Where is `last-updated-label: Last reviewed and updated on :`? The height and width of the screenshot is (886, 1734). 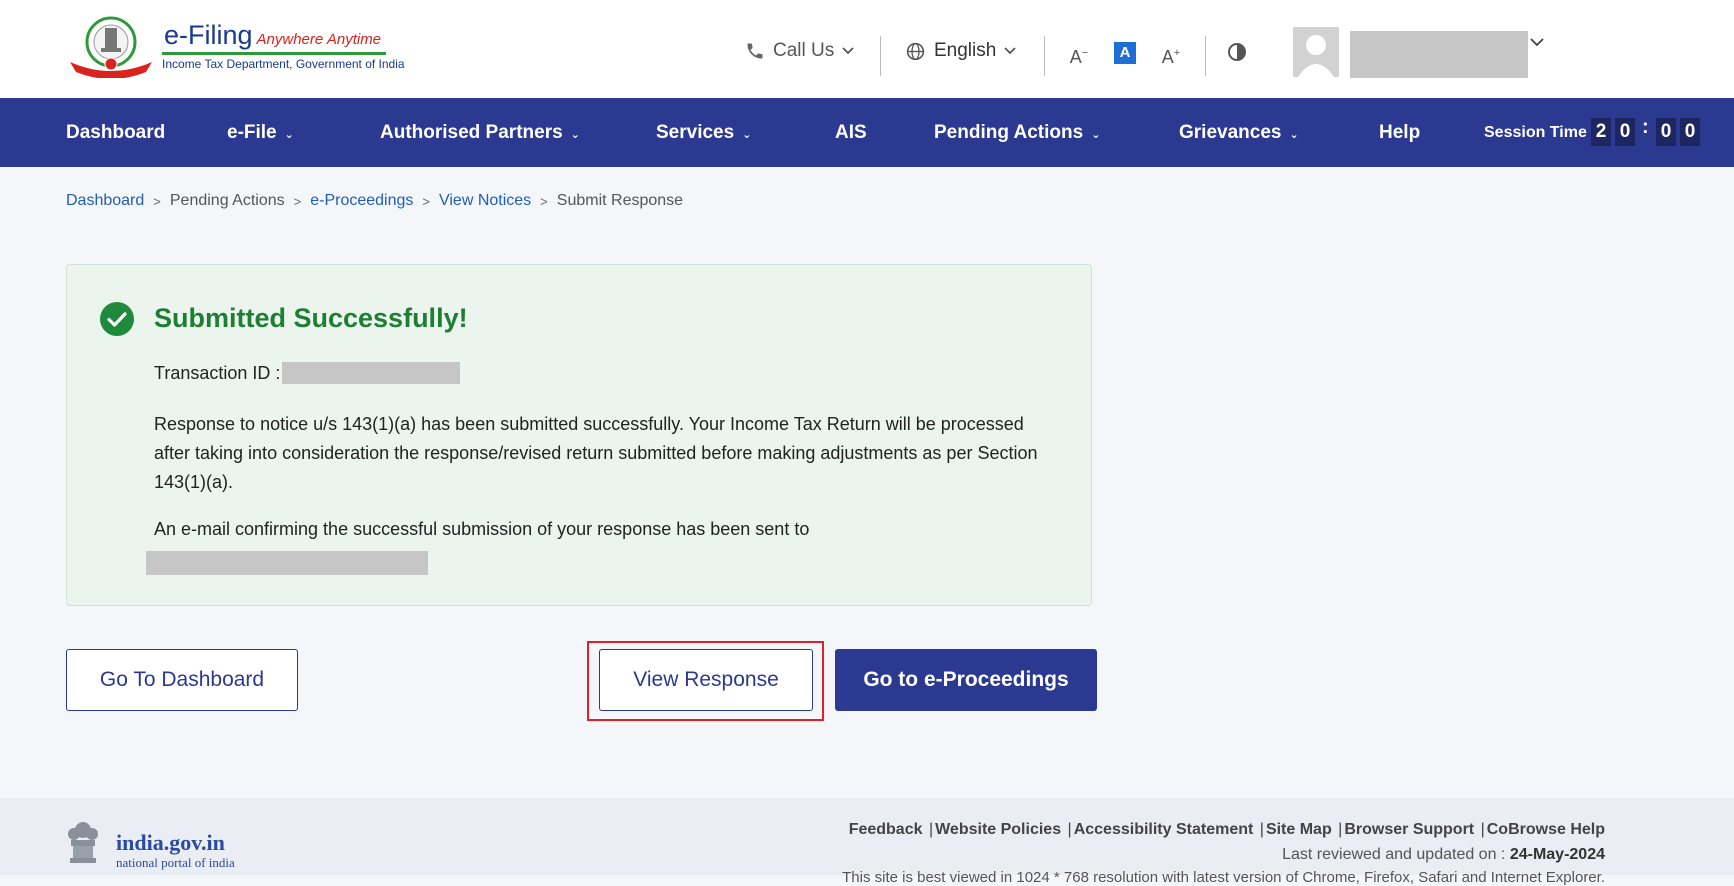 last-updated-label: Last reviewed and updated on : is located at coordinates (1394, 854).